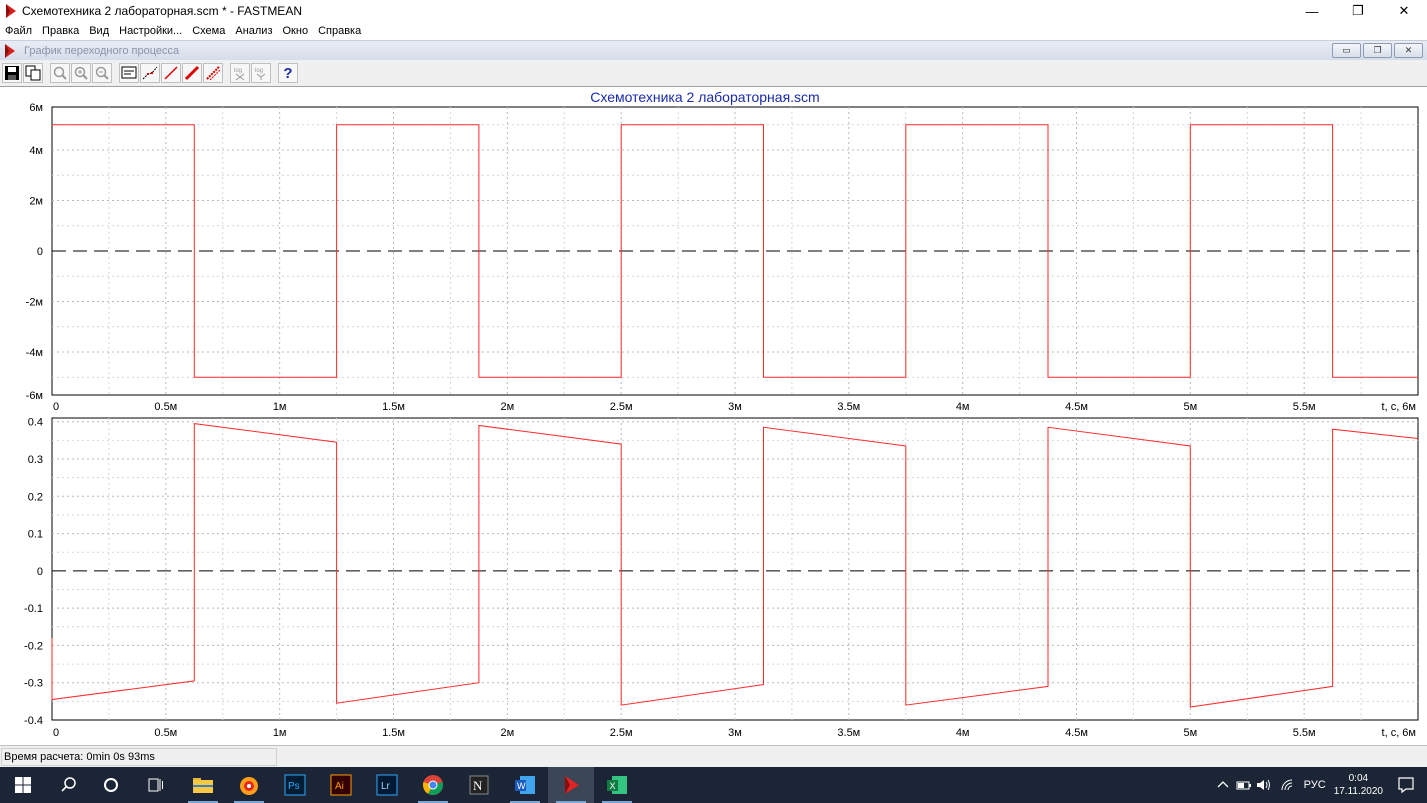  I want to click on illustrator-icon: Ai, so click(341, 785).